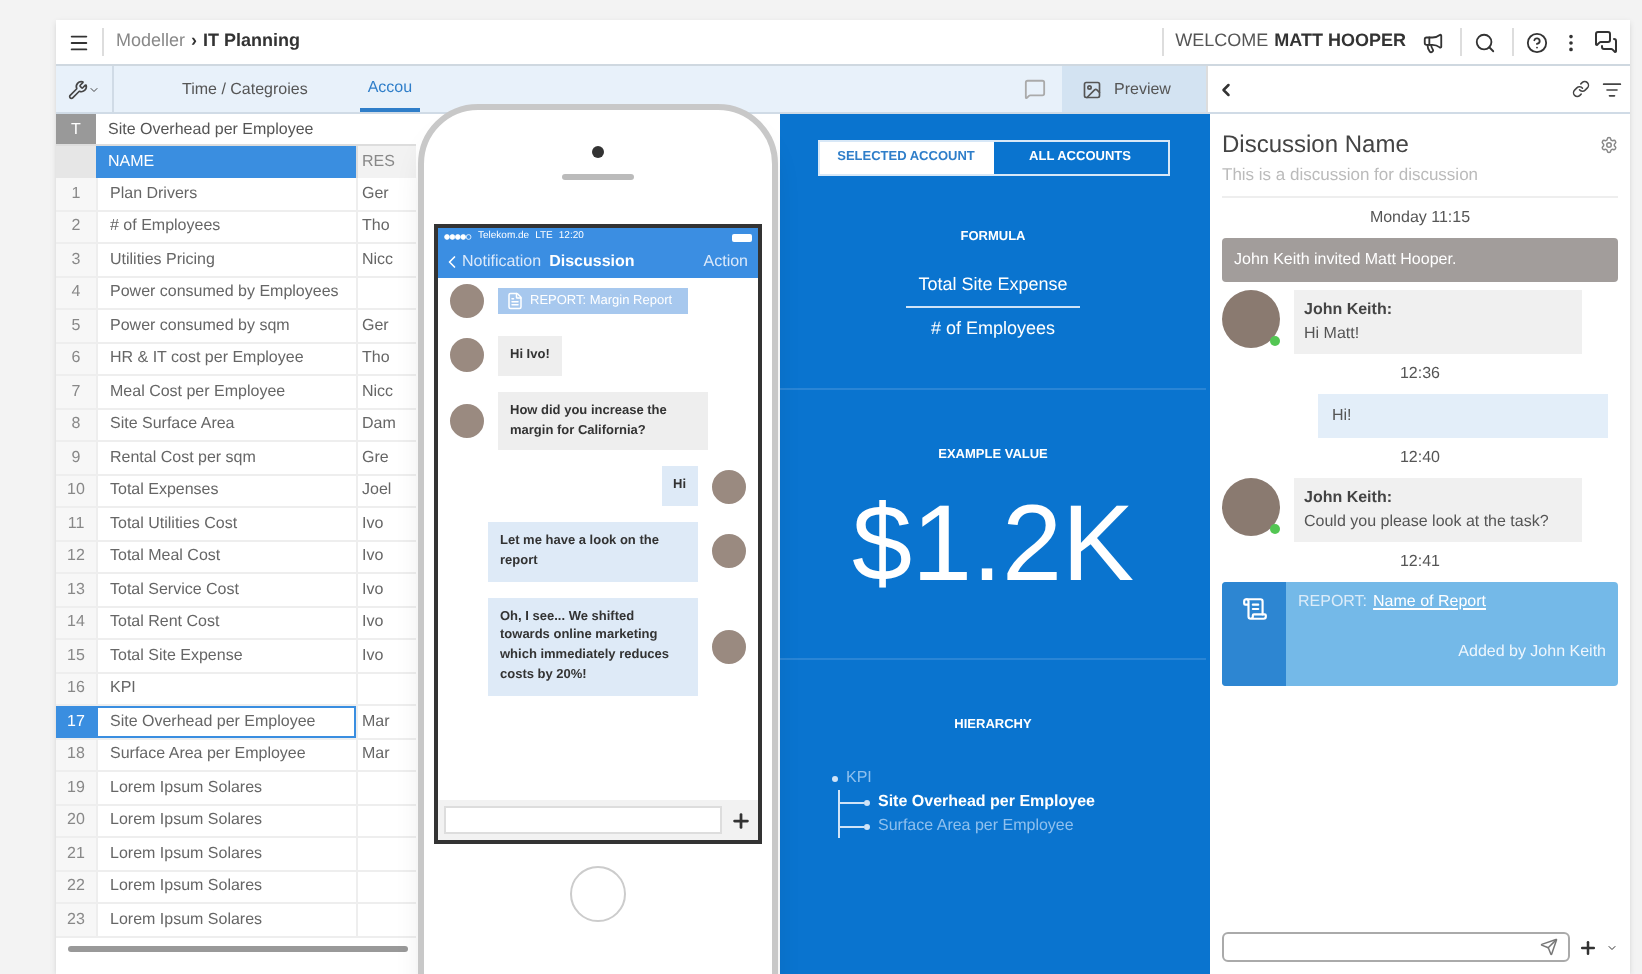 The height and width of the screenshot is (974, 1642). Describe the element at coordinates (76, 622) in the screenshot. I see `row-number: 14` at that location.